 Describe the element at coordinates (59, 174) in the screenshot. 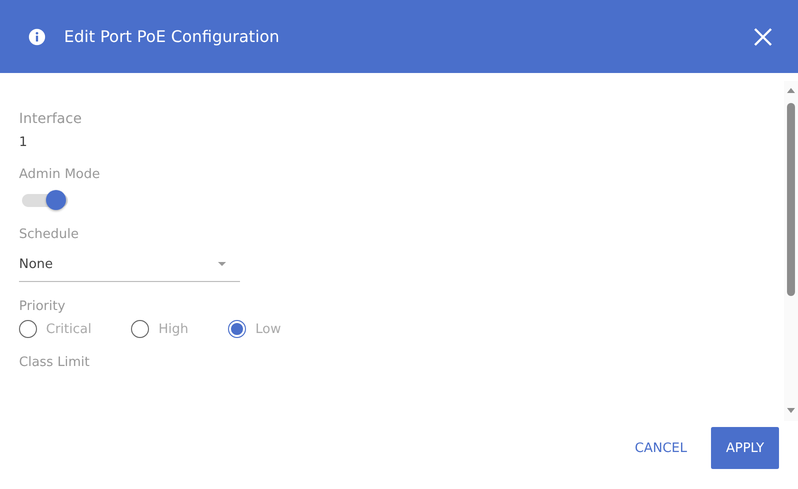

I see `field-label: Admin Mode` at that location.